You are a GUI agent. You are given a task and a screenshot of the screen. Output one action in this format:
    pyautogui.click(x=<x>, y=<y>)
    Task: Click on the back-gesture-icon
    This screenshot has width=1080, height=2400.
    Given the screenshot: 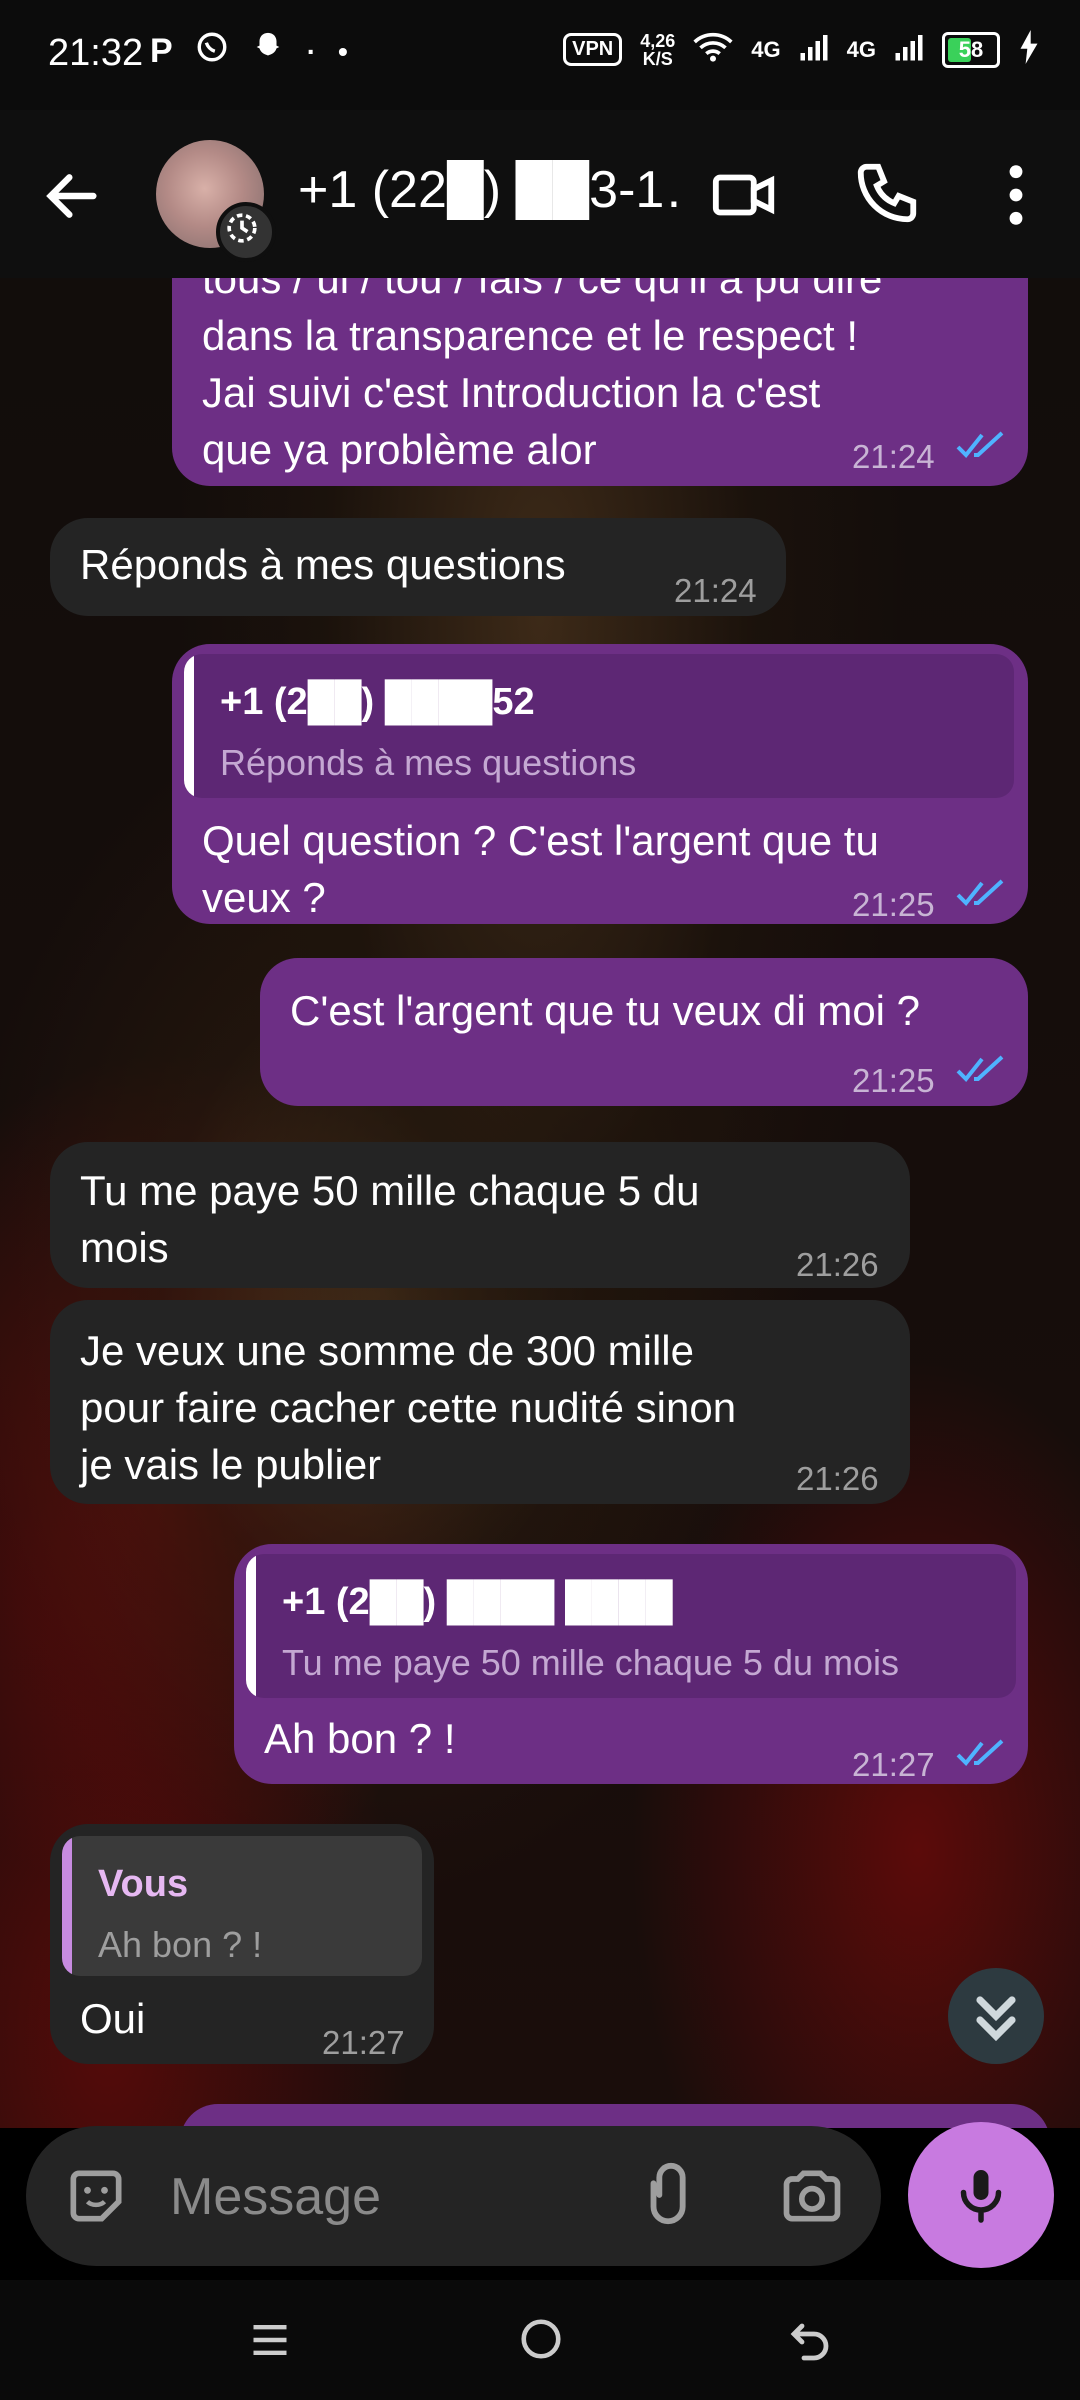 What is the action you would take?
    pyautogui.click(x=809, y=2342)
    